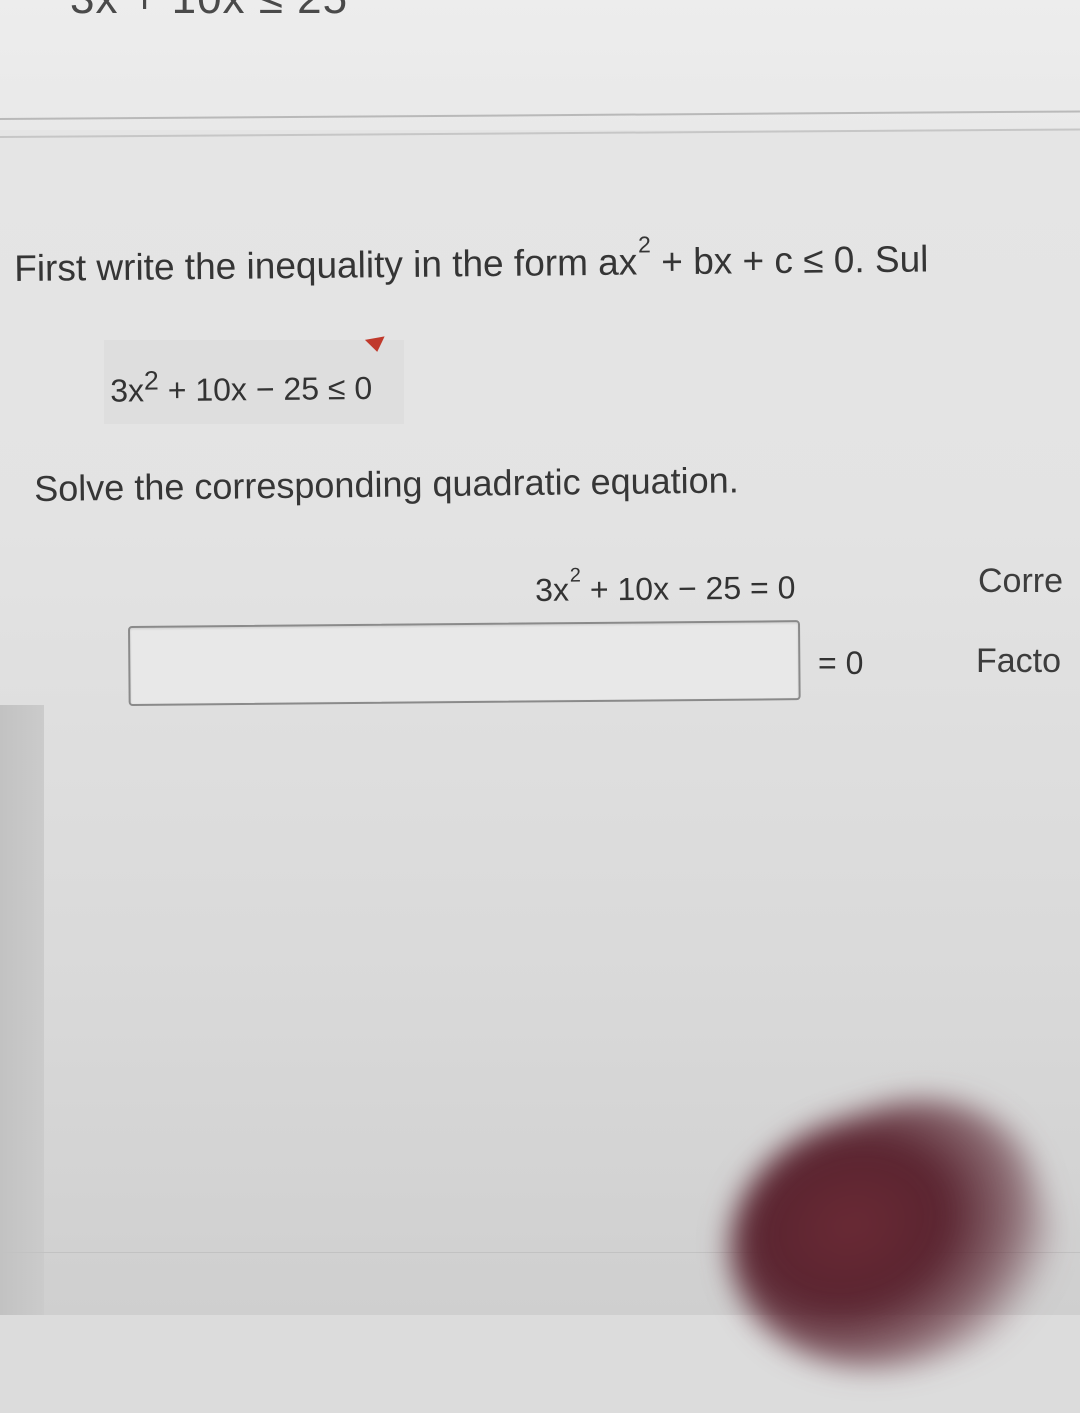 The image size is (1080, 1413). What do you see at coordinates (464, 663) in the screenshot?
I see `factored-form-input` at bounding box center [464, 663].